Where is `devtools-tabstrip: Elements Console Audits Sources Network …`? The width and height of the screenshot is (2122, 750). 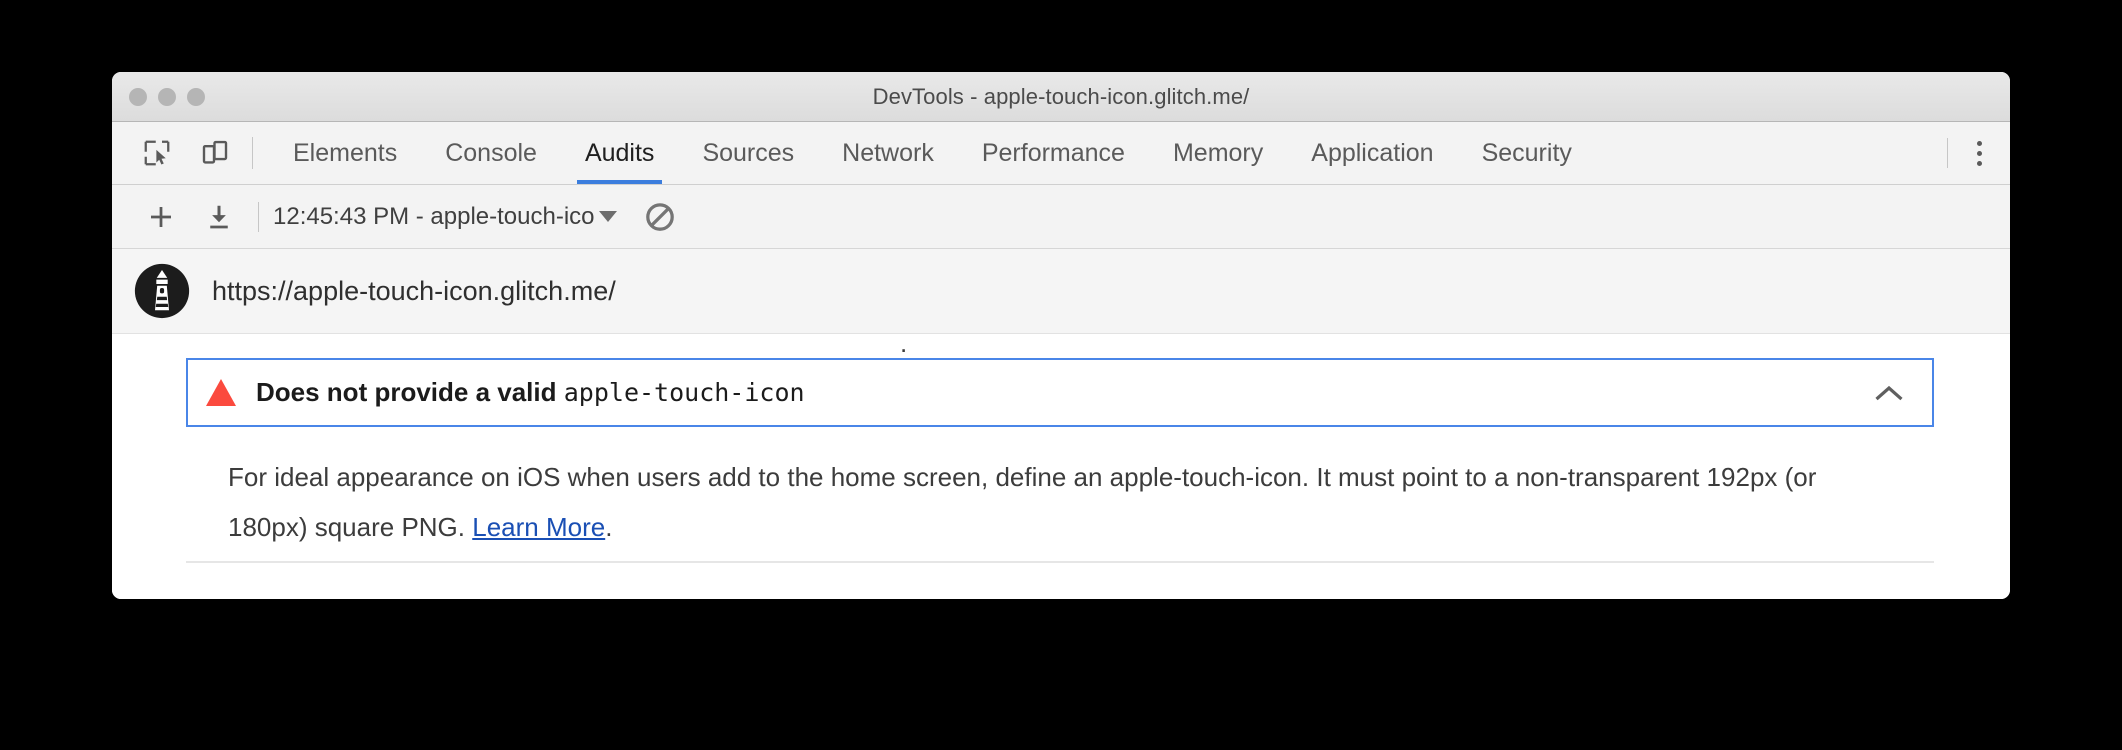 devtools-tabstrip: Elements Console Audits Sources Network … is located at coordinates (1061, 153).